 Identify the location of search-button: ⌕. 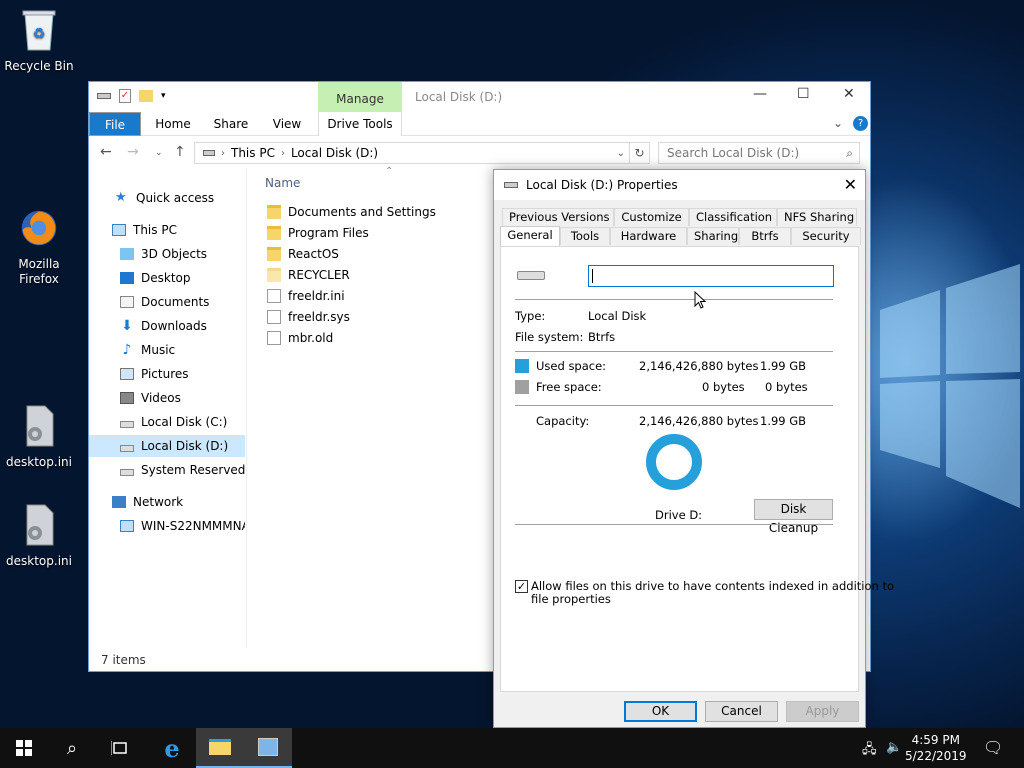
(72, 748).